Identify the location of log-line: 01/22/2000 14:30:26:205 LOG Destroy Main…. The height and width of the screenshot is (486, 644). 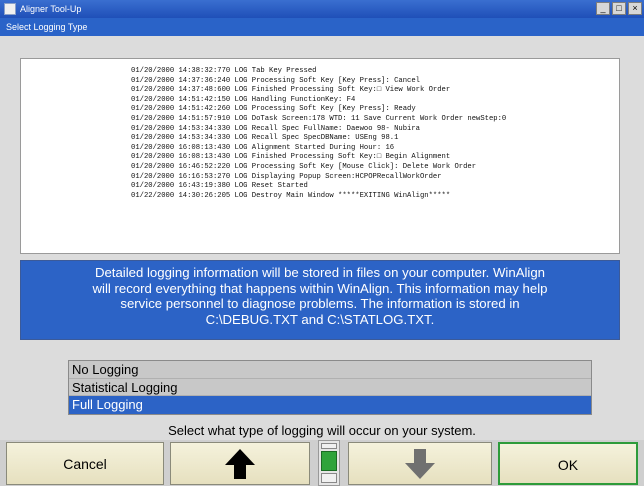
(291, 195).